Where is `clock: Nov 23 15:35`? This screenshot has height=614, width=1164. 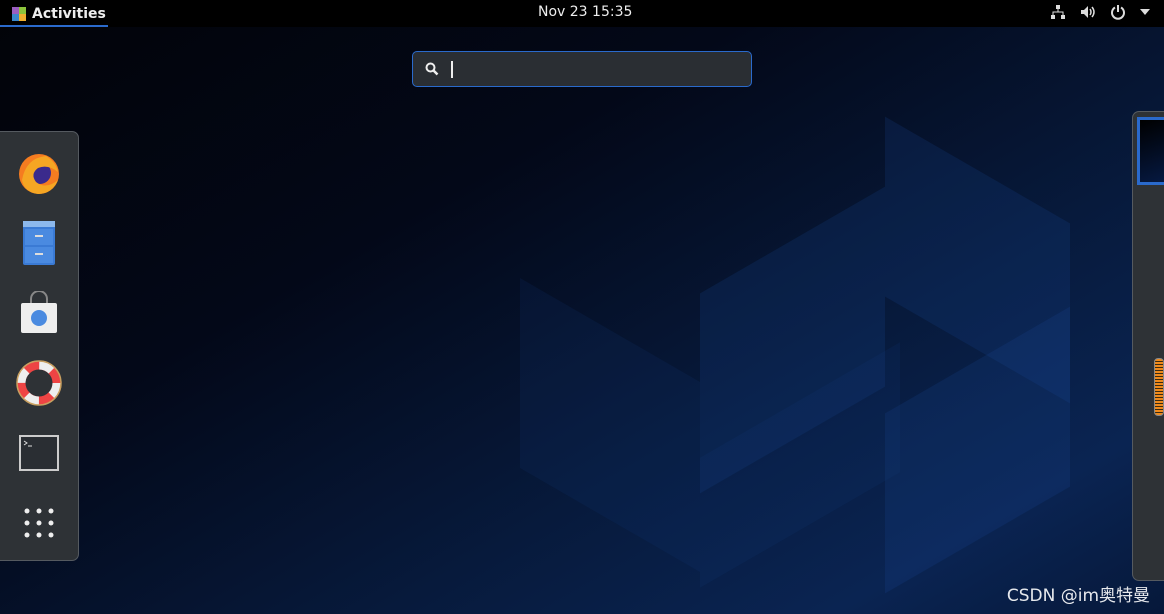
clock: Nov 23 15:35 is located at coordinates (585, 12).